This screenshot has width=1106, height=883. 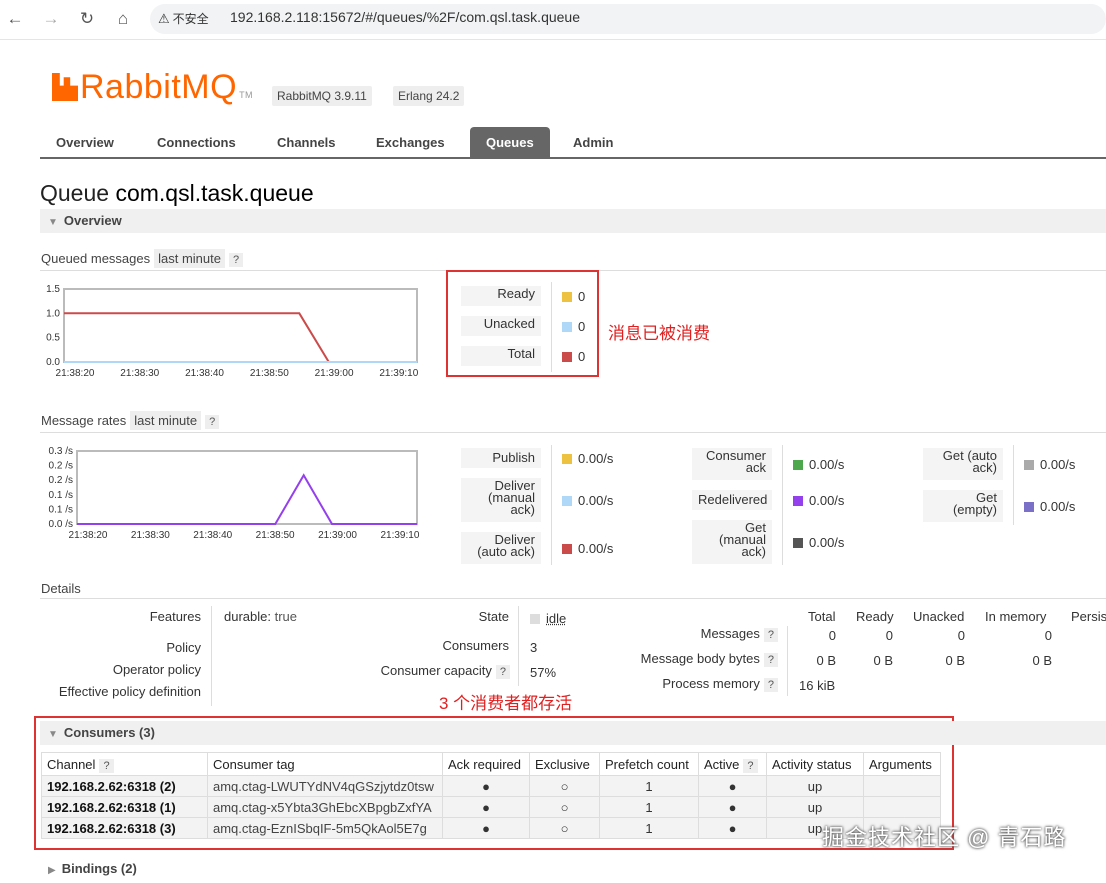 I want to click on warning-icon: ⚠, so click(x=164, y=18).